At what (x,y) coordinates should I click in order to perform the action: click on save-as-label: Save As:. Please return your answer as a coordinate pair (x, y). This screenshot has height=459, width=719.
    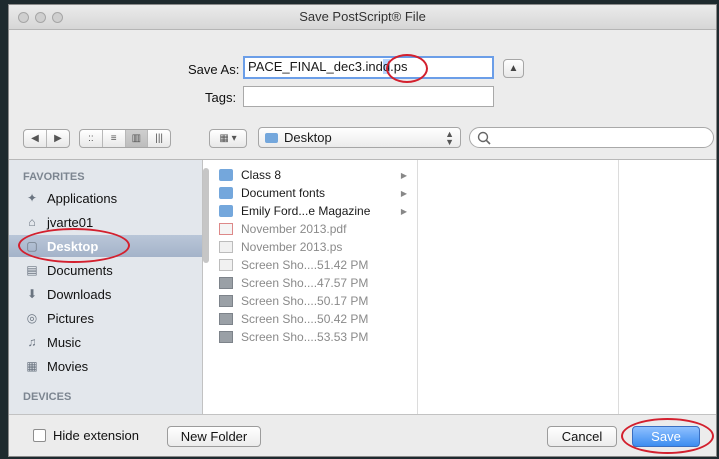
    Looking at the image, I should click on (214, 69).